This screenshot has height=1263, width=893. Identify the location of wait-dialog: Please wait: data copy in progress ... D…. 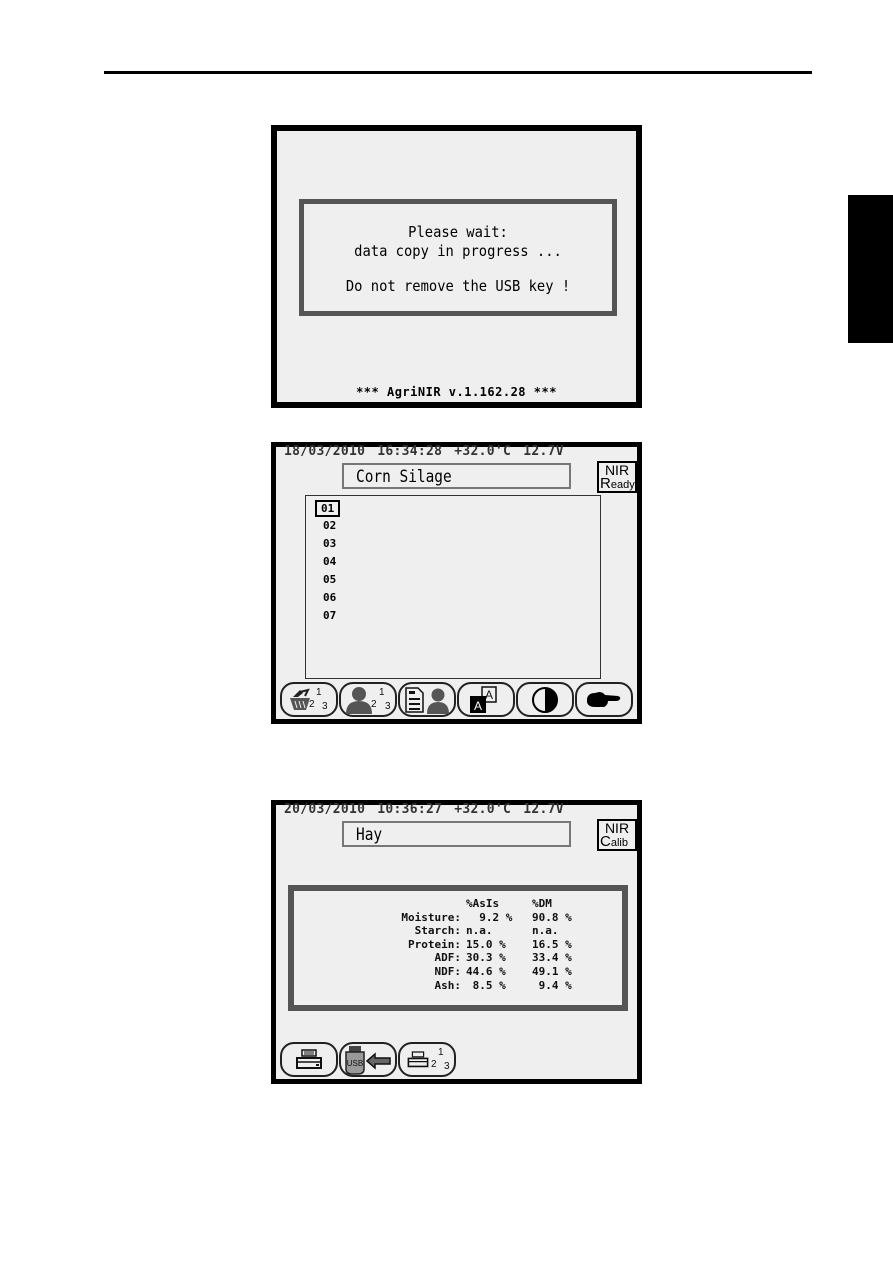
(458, 257).